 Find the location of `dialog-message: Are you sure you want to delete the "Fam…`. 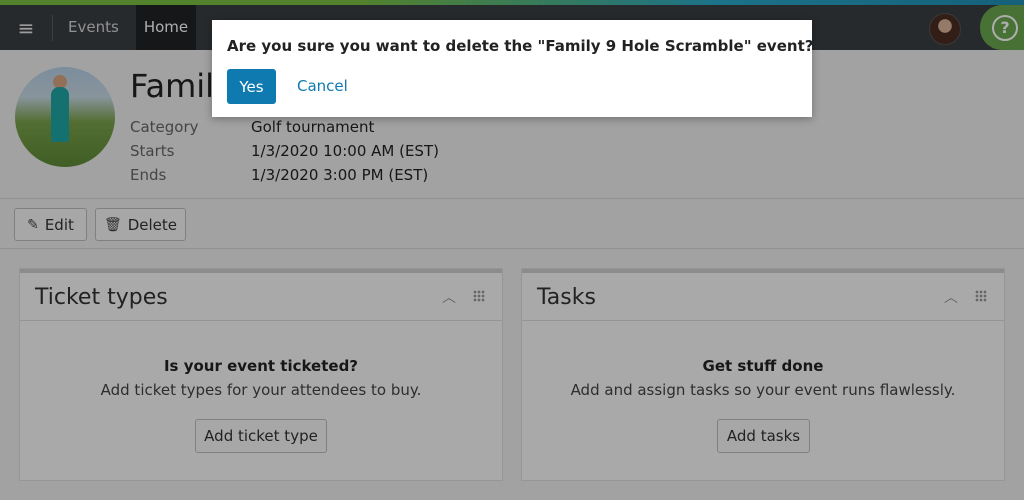

dialog-message: Are you sure you want to delete the "Fam… is located at coordinates (520, 46).